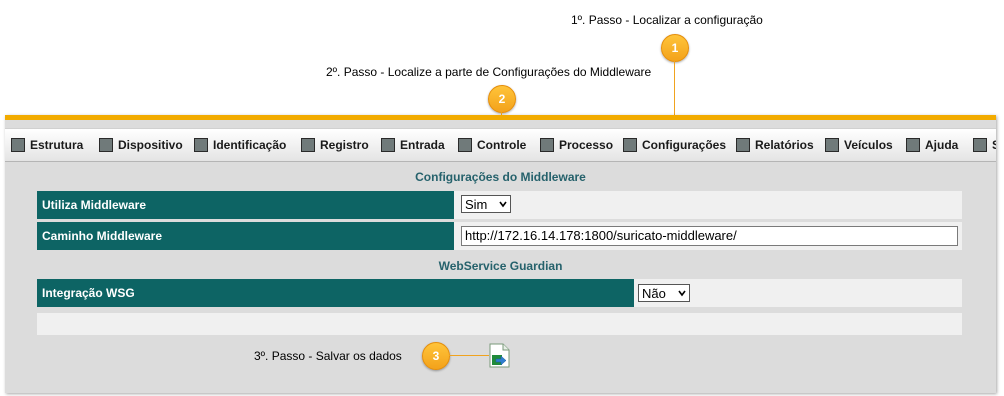 This screenshot has height=396, width=1004. Describe the element at coordinates (743, 145) in the screenshot. I see `lock-report-icon` at that location.